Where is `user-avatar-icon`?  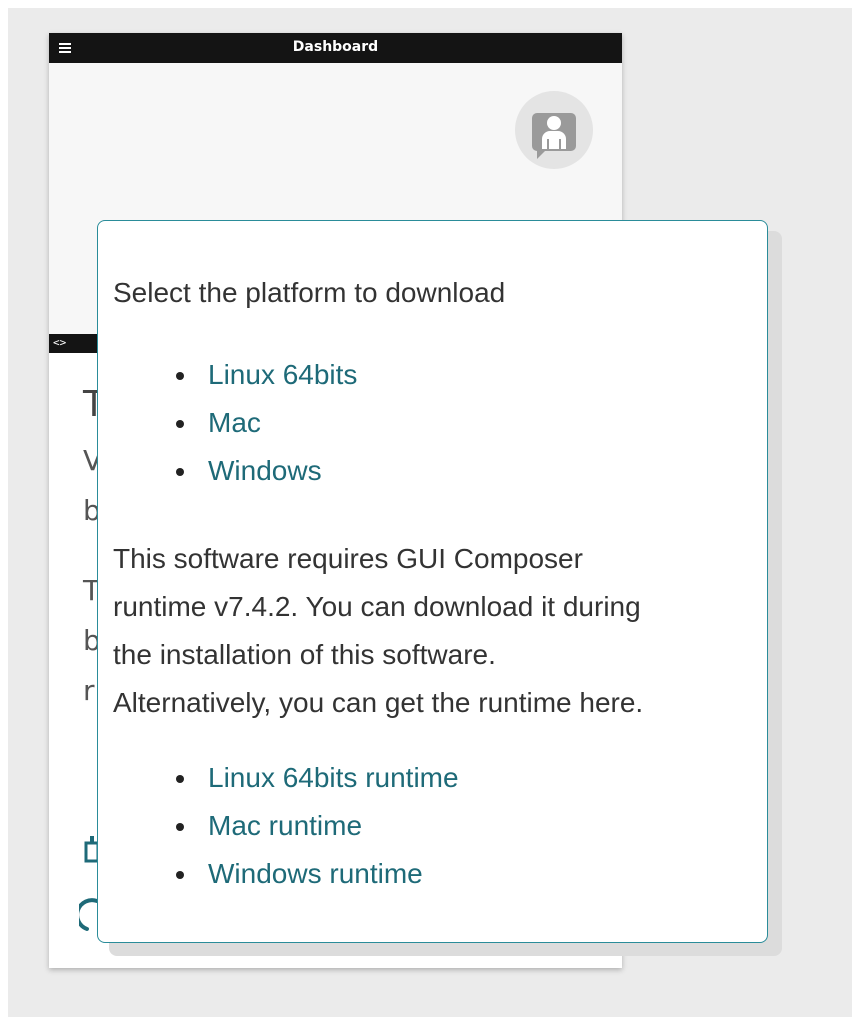 user-avatar-icon is located at coordinates (554, 130).